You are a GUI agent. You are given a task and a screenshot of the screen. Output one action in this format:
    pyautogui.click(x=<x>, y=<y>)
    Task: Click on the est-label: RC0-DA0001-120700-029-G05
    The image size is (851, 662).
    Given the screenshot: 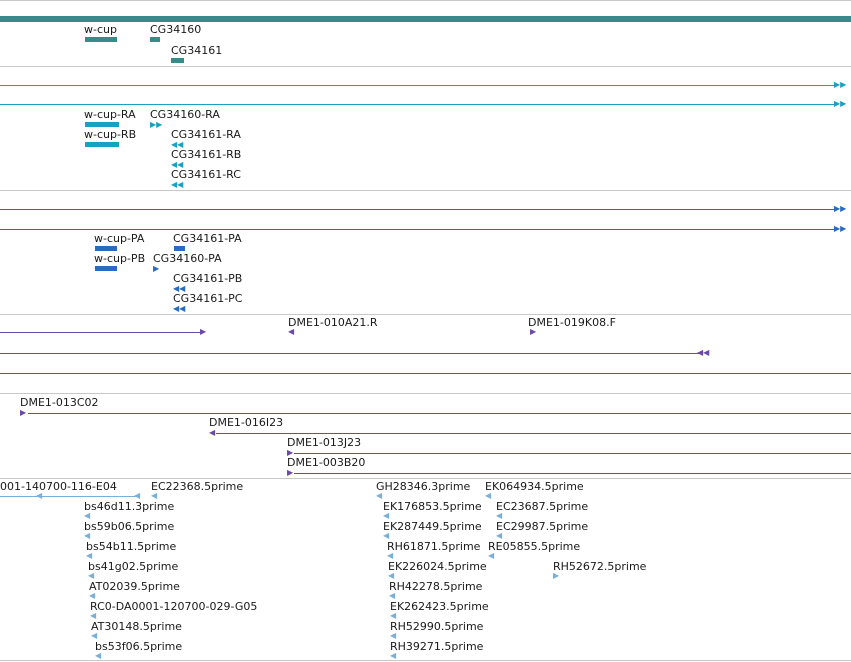 What is the action you would take?
    pyautogui.click(x=173, y=606)
    